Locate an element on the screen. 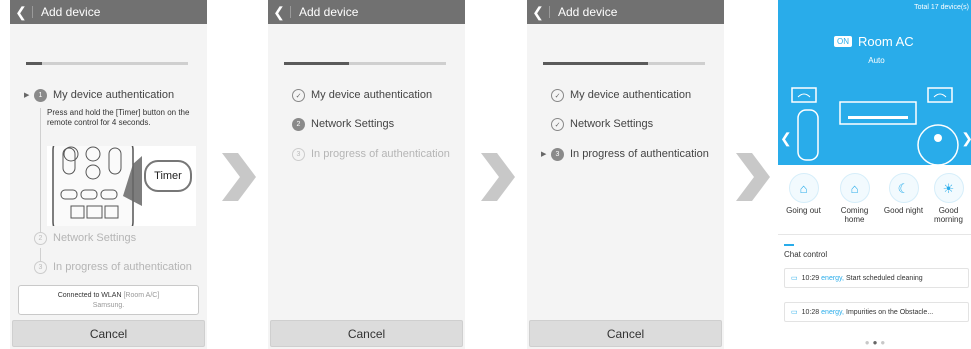 The height and width of the screenshot is (349, 971). quick-action-good-morning: ☀ Good morning is located at coordinates (948, 198).